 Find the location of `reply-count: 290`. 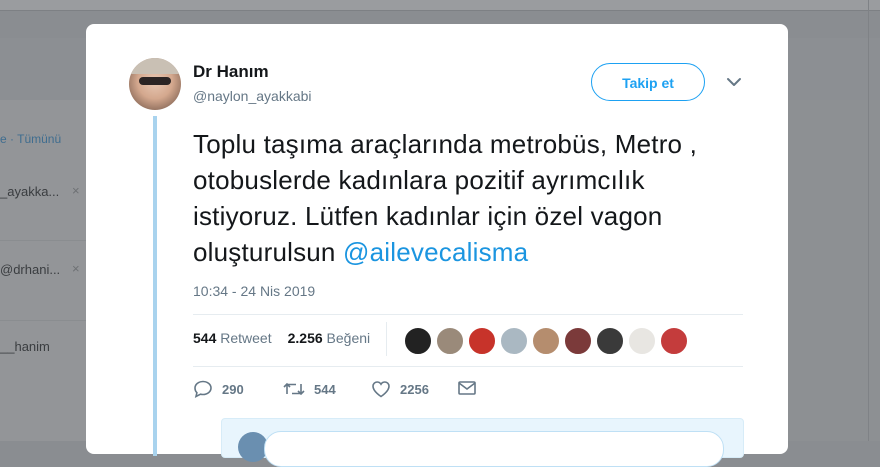

reply-count: 290 is located at coordinates (233, 389).